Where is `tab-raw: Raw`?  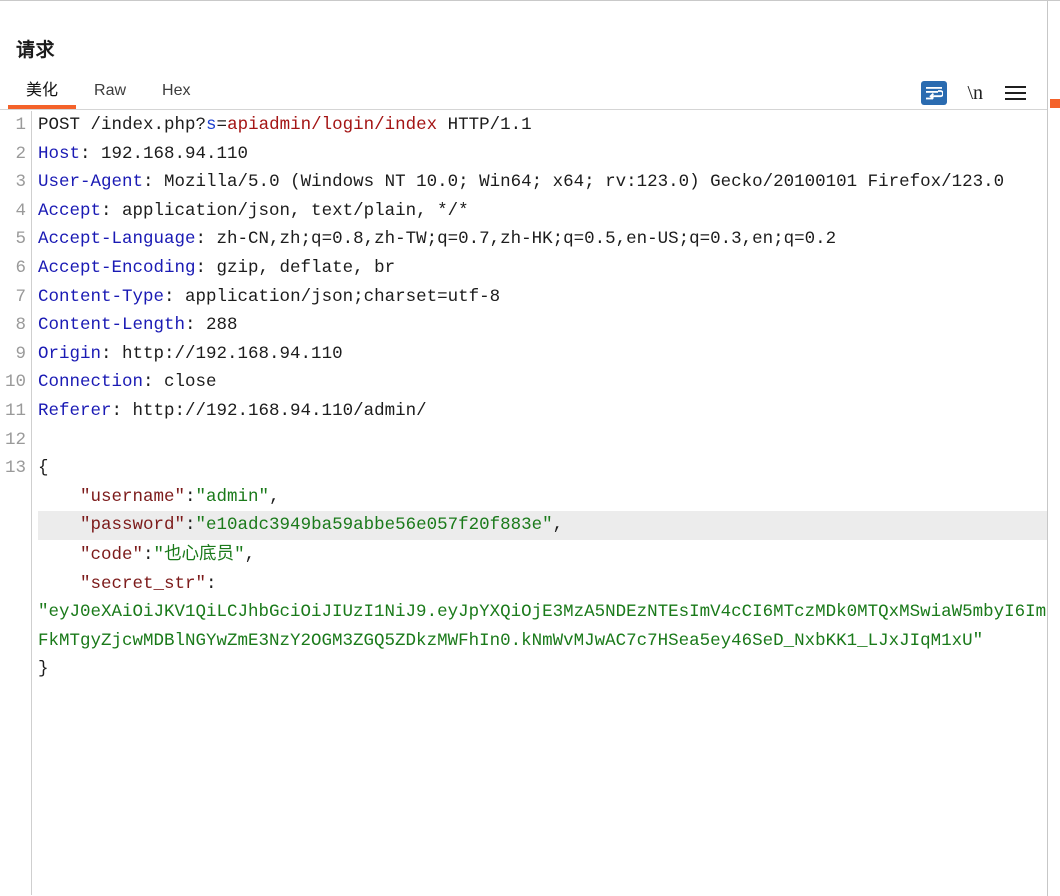 tab-raw: Raw is located at coordinates (110, 94).